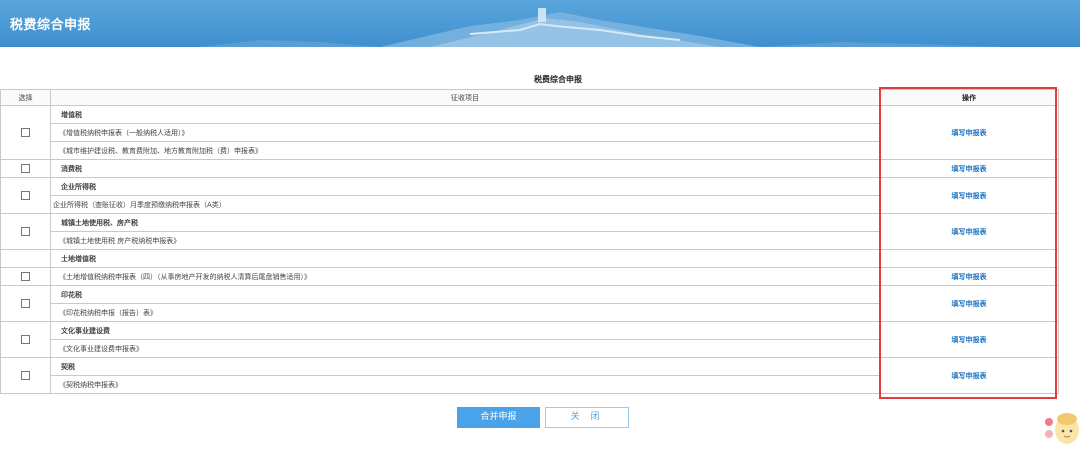 This screenshot has height=452, width=1080. I want to click on table-row: 契税 填写申报表, so click(529, 375).